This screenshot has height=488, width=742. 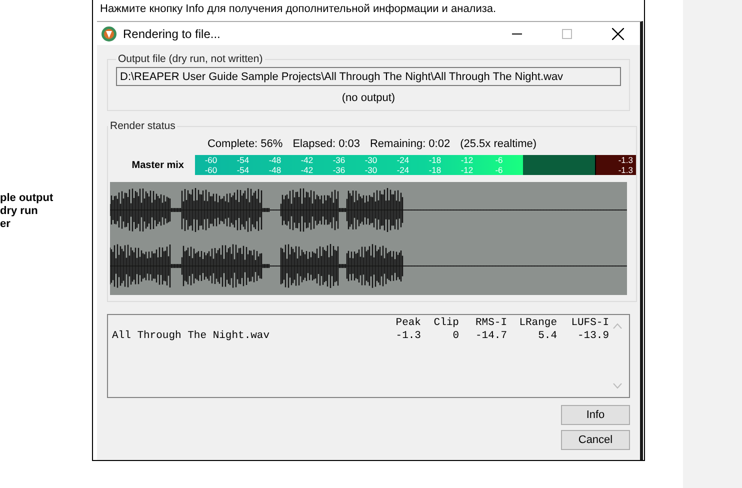 What do you see at coordinates (190, 59) in the screenshot?
I see `group-title: Output file (dry run, not written)` at bounding box center [190, 59].